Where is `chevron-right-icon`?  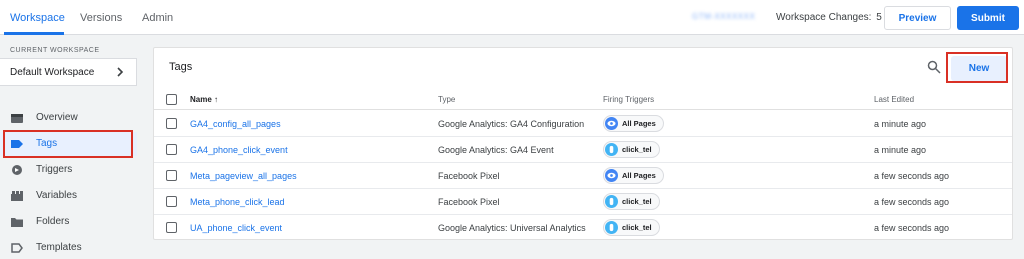
chevron-right-icon is located at coordinates (120, 72).